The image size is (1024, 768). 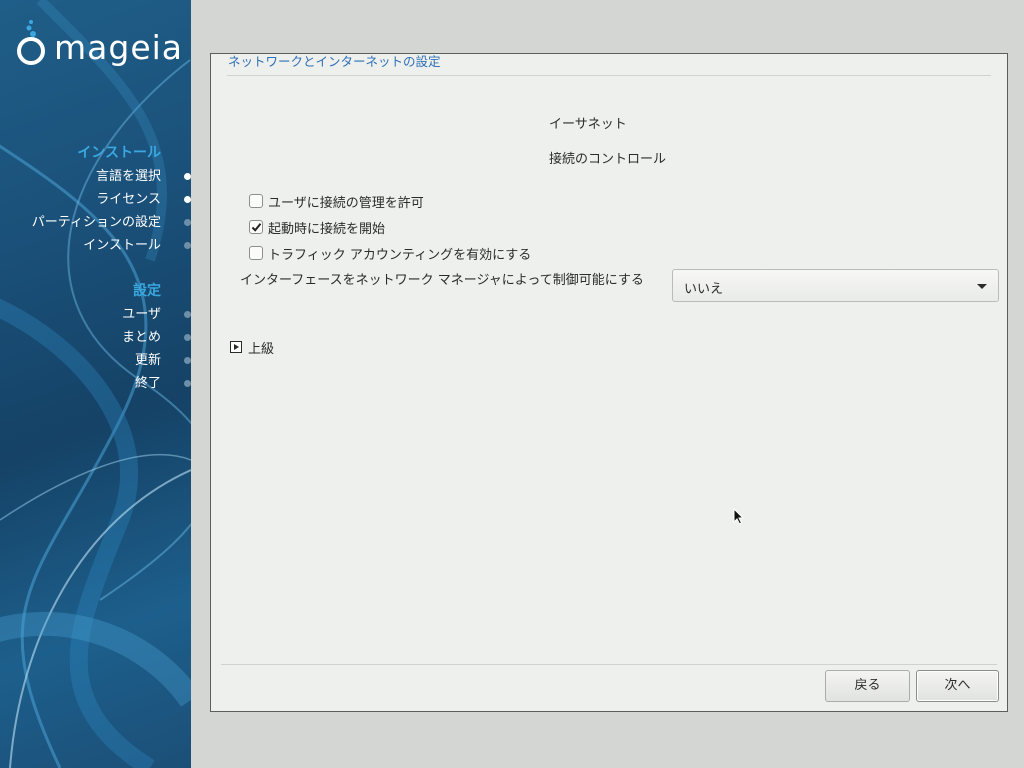 I want to click on connection-control-heading: 接続のコントロール, so click(x=608, y=159).